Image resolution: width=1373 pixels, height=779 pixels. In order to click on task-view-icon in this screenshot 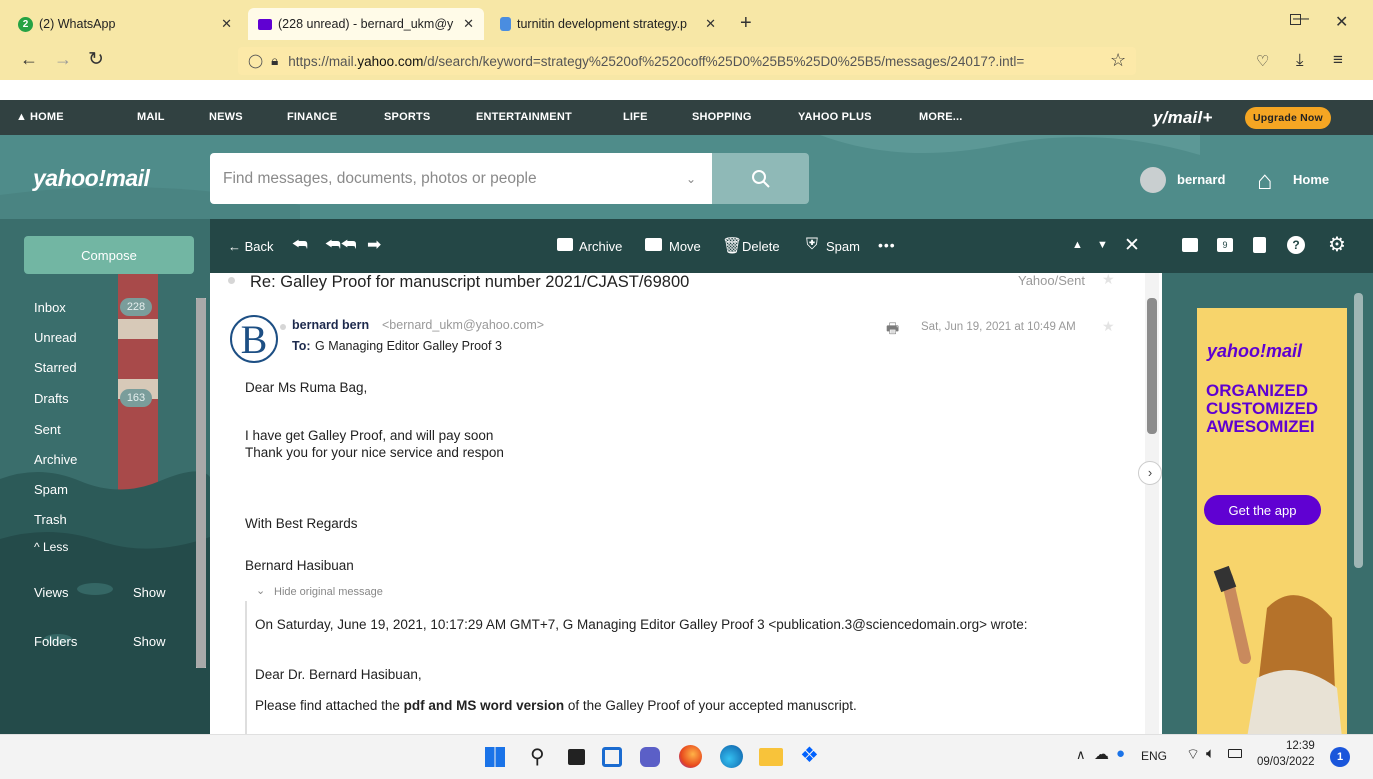, I will do `click(576, 757)`.